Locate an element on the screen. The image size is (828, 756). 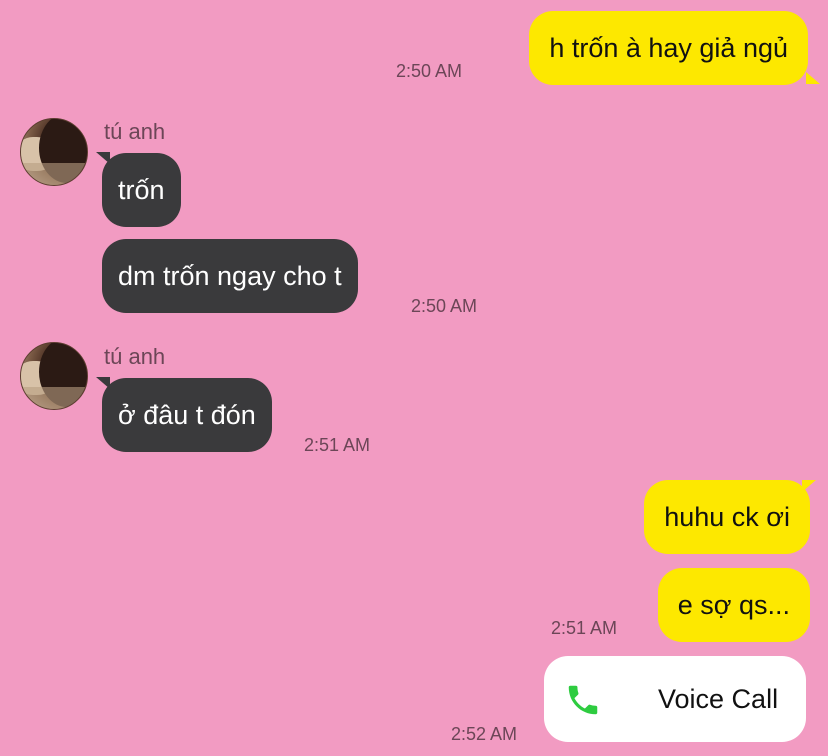
outgoing-message-bubble: h trốn à hay giả ngủ is located at coordinates (668, 48).